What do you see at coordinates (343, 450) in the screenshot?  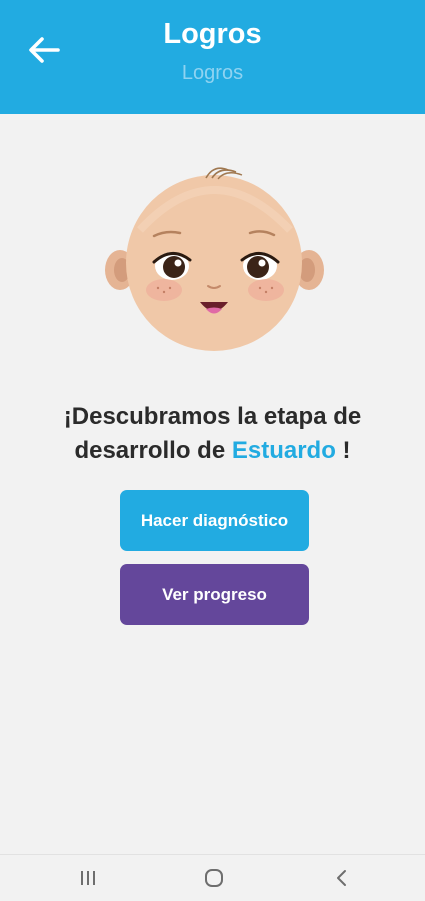 I see `headline-end: !` at bounding box center [343, 450].